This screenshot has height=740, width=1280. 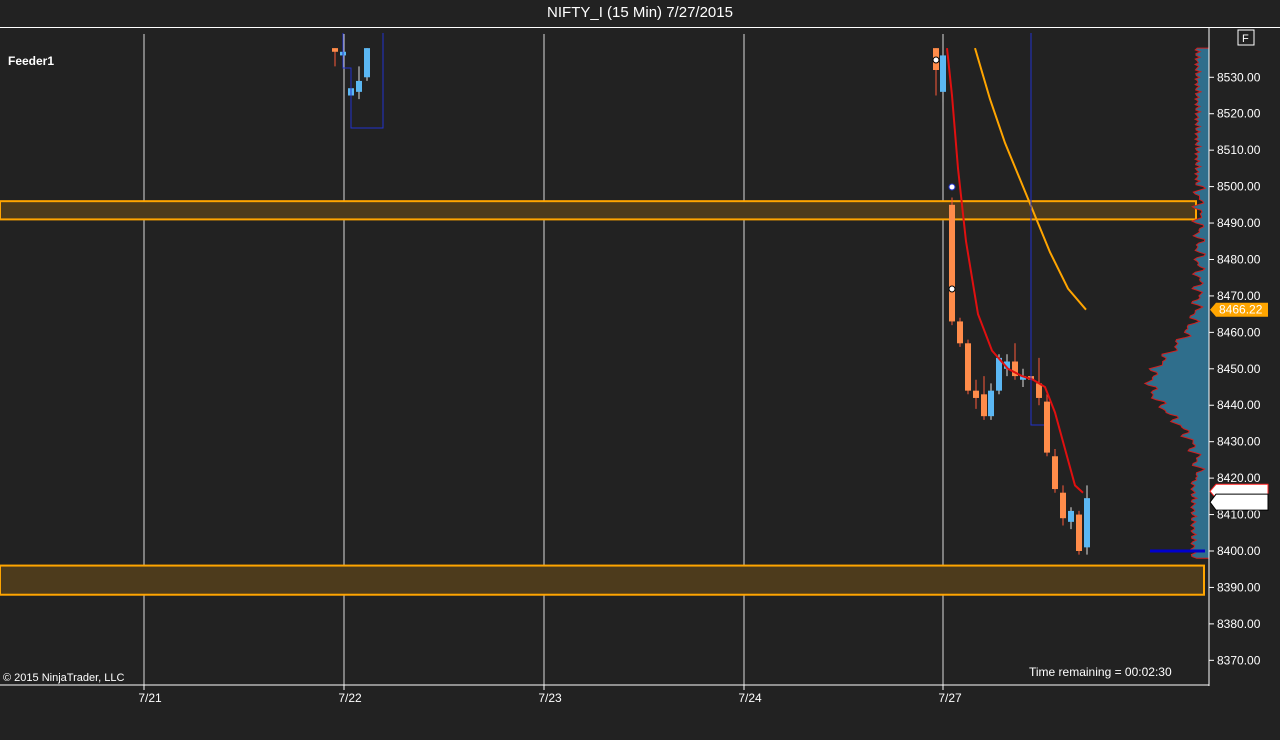 I want to click on price-tick-label: 8530.00, so click(x=1239, y=77).